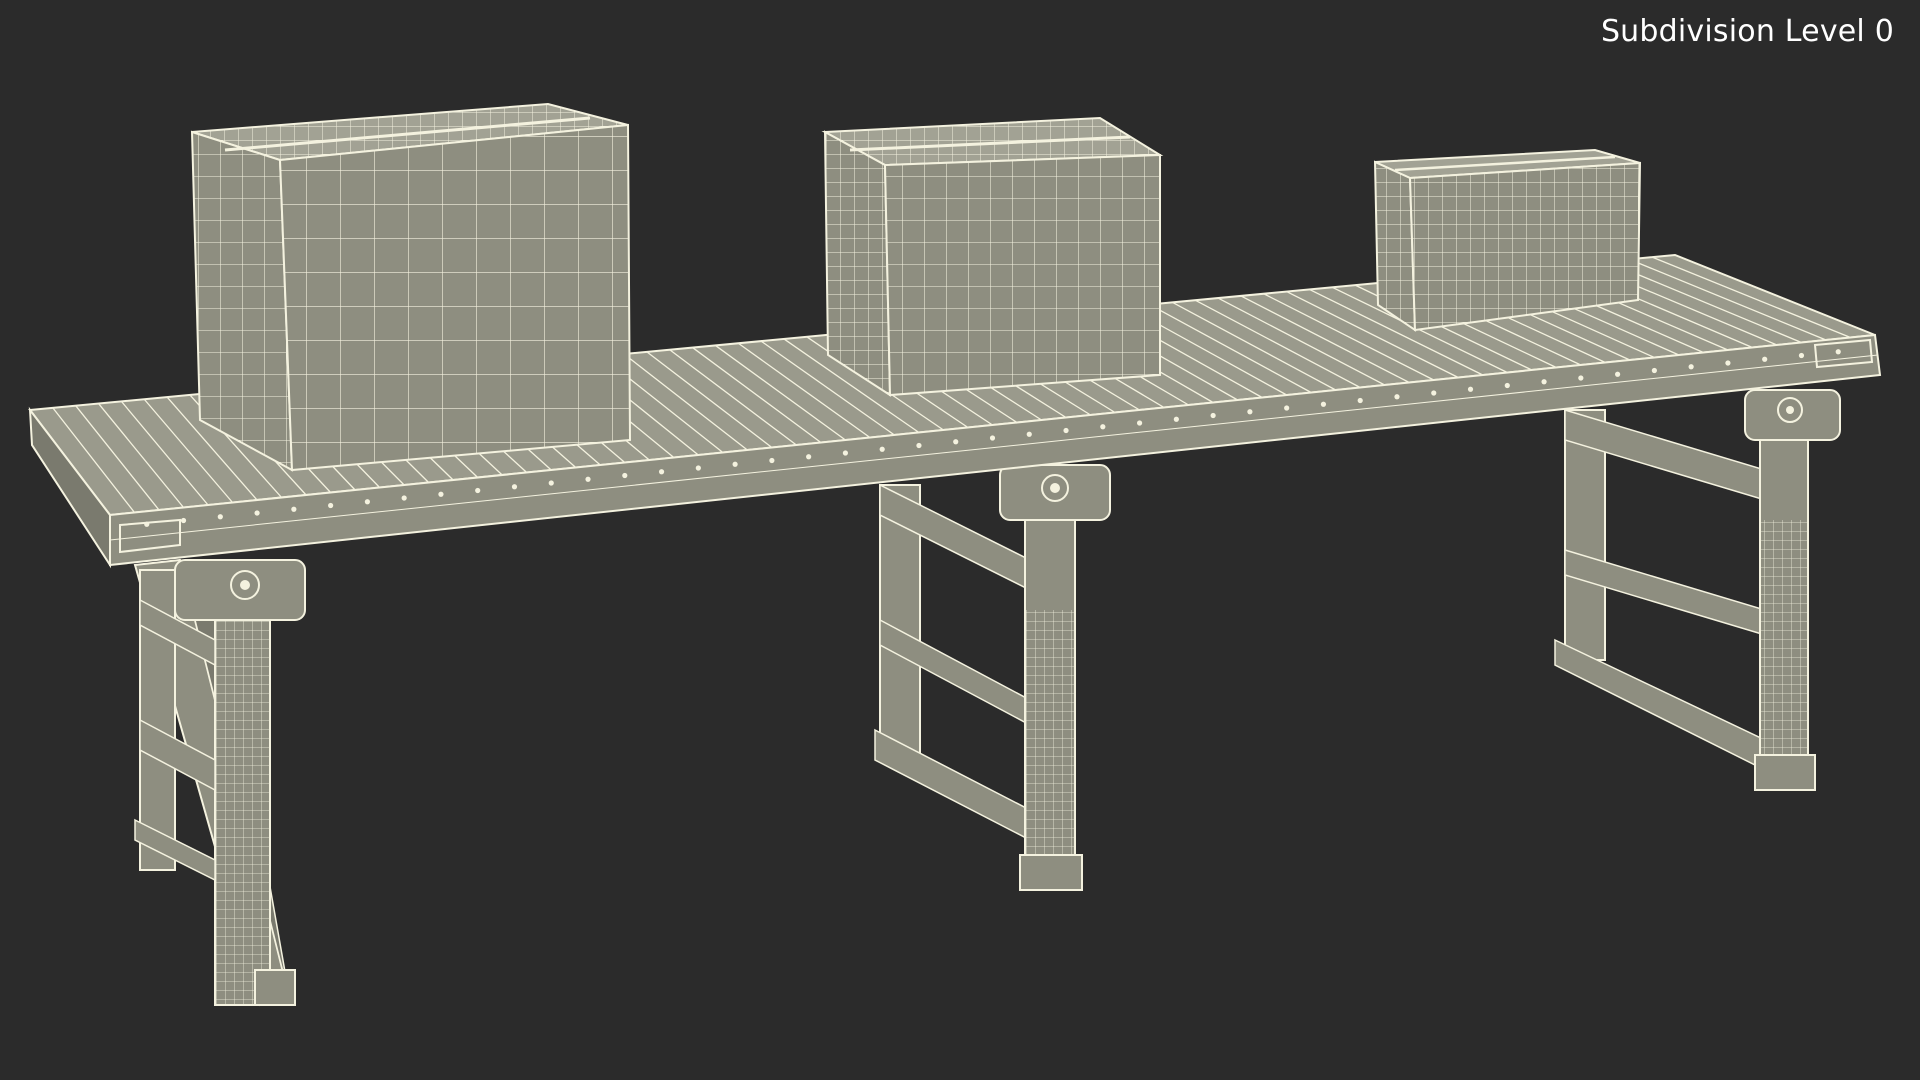 Image resolution: width=1920 pixels, height=1080 pixels. What do you see at coordinates (1507, 240) in the screenshot?
I see `box-small` at bounding box center [1507, 240].